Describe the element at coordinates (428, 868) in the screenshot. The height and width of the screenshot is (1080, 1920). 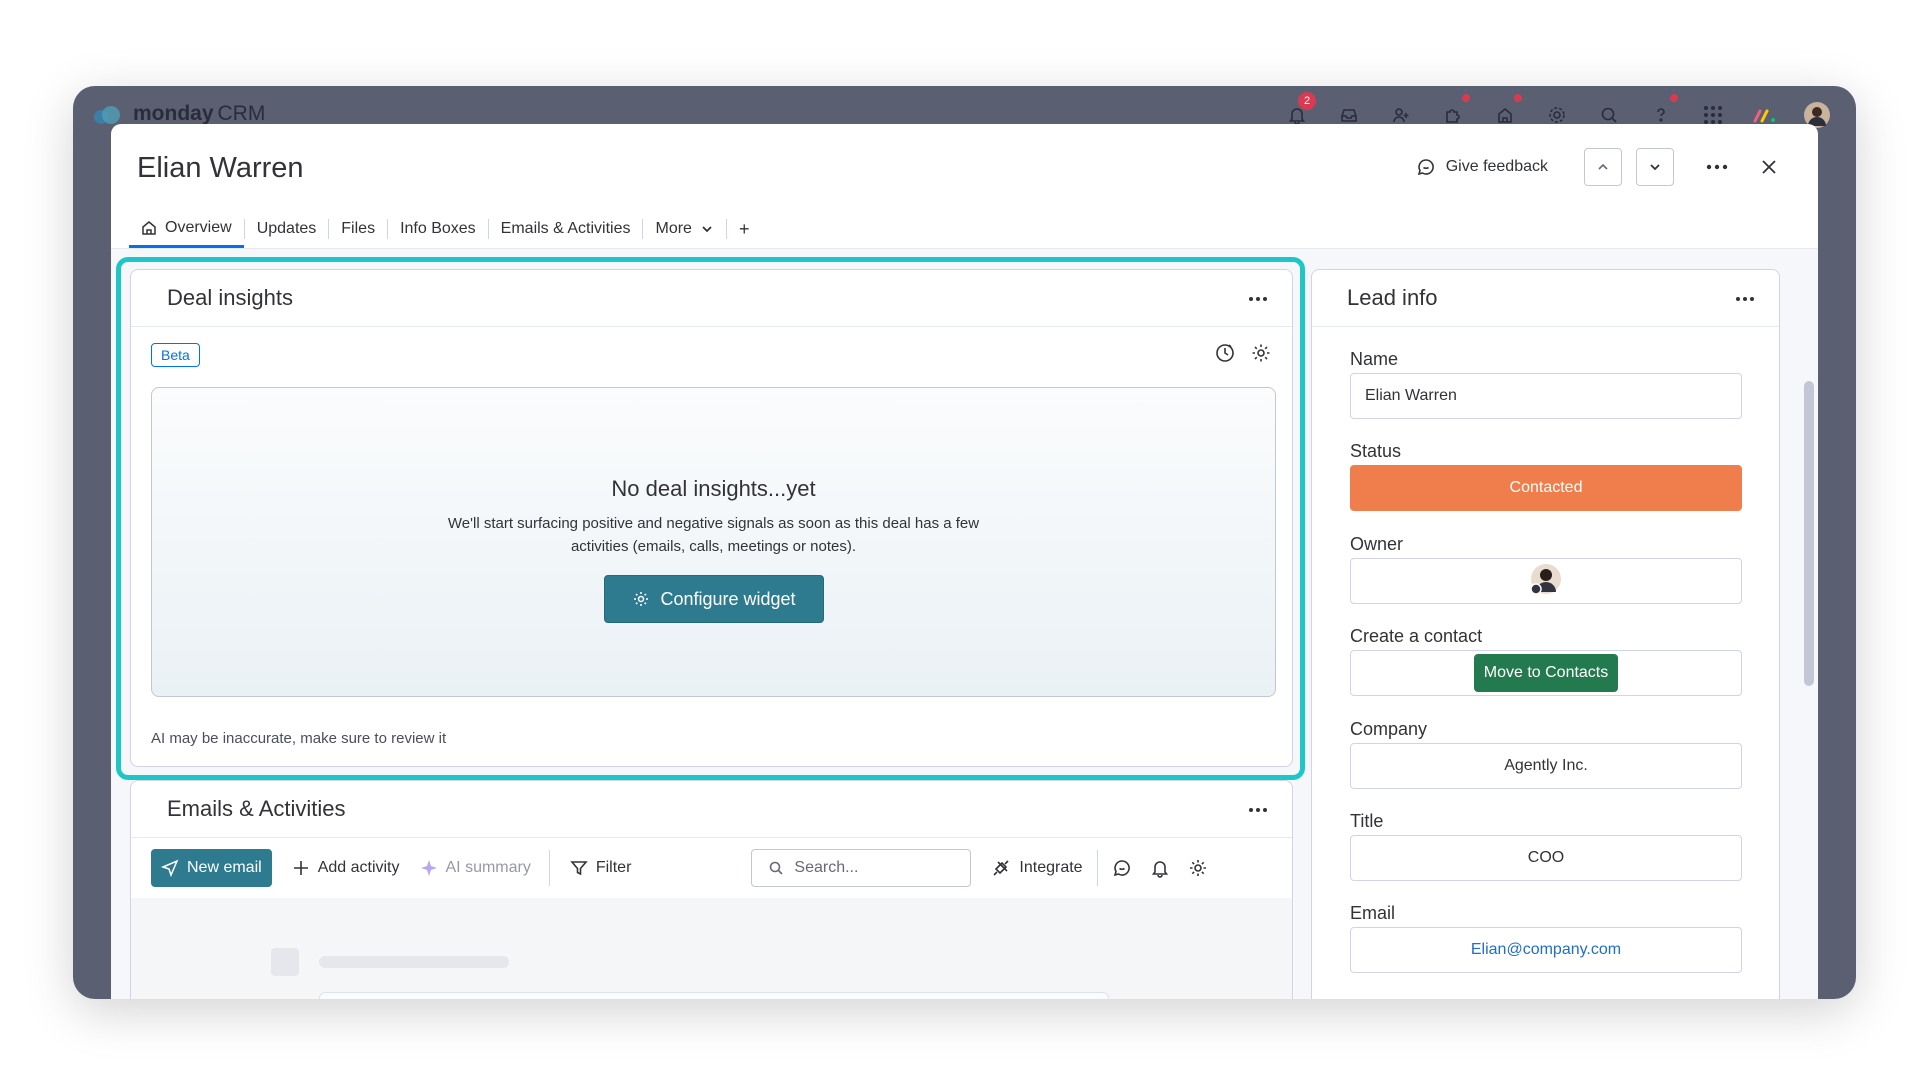
I see `ai-sparkle-icon` at that location.